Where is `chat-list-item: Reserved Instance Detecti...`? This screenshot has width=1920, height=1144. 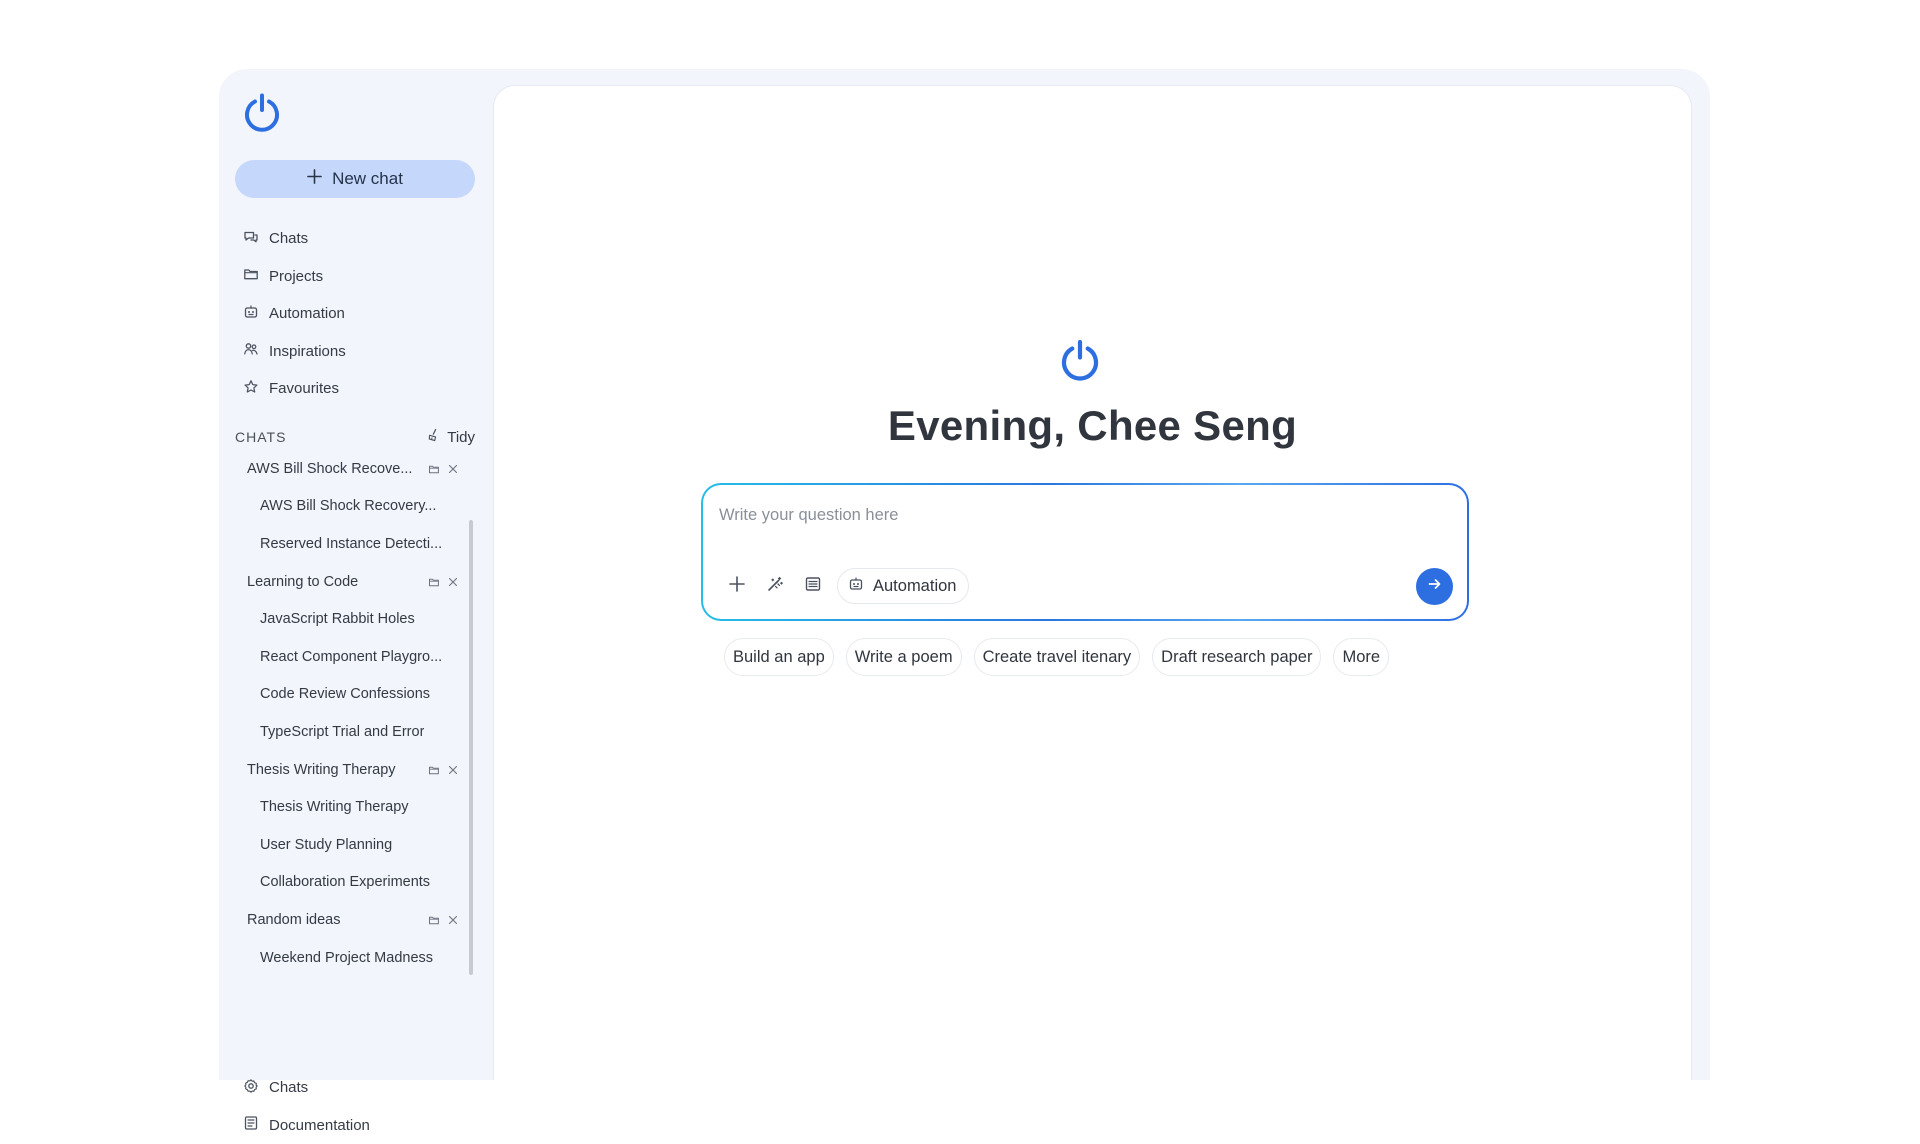 chat-list-item: Reserved Instance Detecti... is located at coordinates (349, 544).